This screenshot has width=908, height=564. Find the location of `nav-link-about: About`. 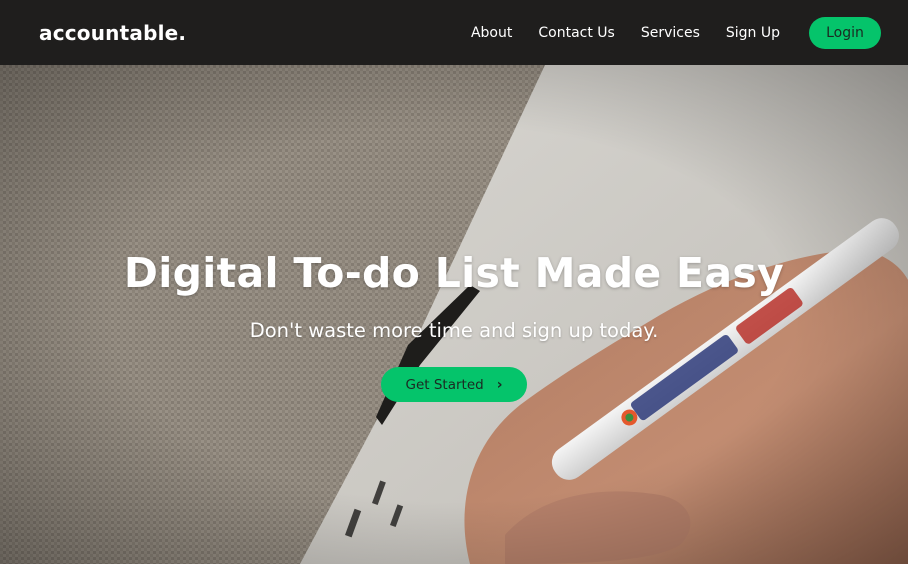

nav-link-about: About is located at coordinates (491, 33).